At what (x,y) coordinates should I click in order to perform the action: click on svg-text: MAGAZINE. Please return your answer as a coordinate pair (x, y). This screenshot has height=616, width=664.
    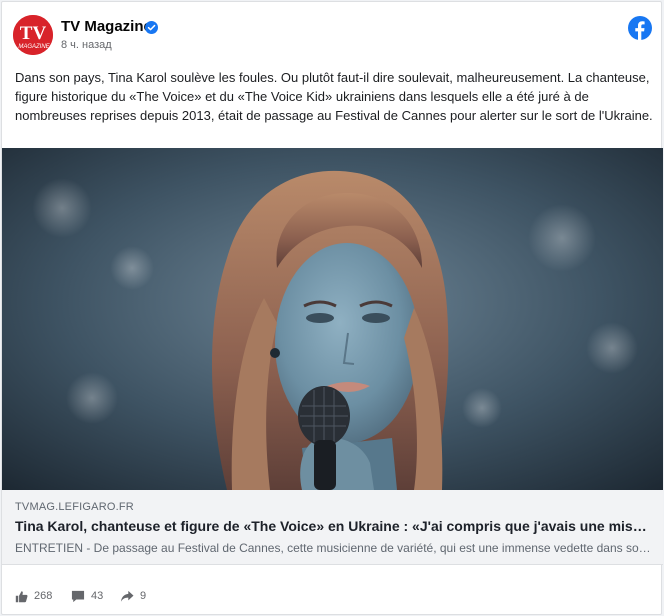
    Looking at the image, I should click on (34, 47).